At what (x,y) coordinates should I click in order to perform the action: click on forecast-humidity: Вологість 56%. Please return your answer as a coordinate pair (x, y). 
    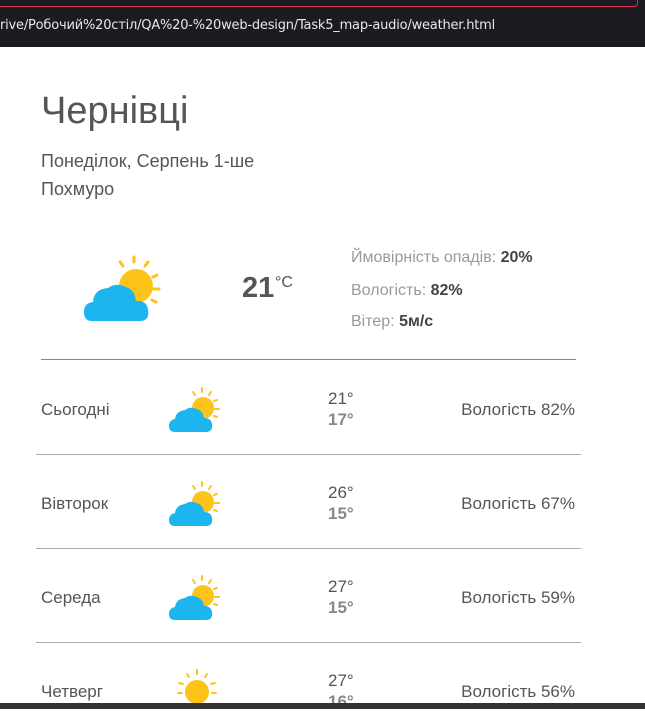
    Looking at the image, I should click on (518, 691).